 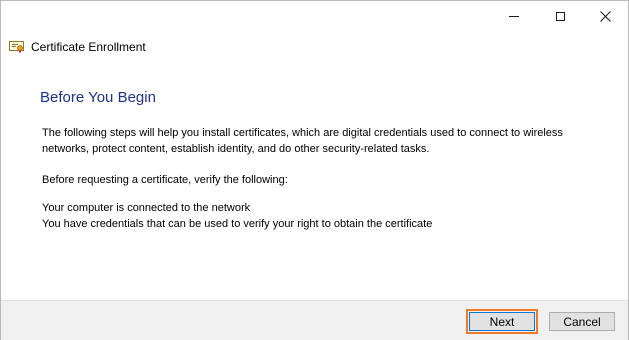 I want to click on close-button, so click(x=605, y=16).